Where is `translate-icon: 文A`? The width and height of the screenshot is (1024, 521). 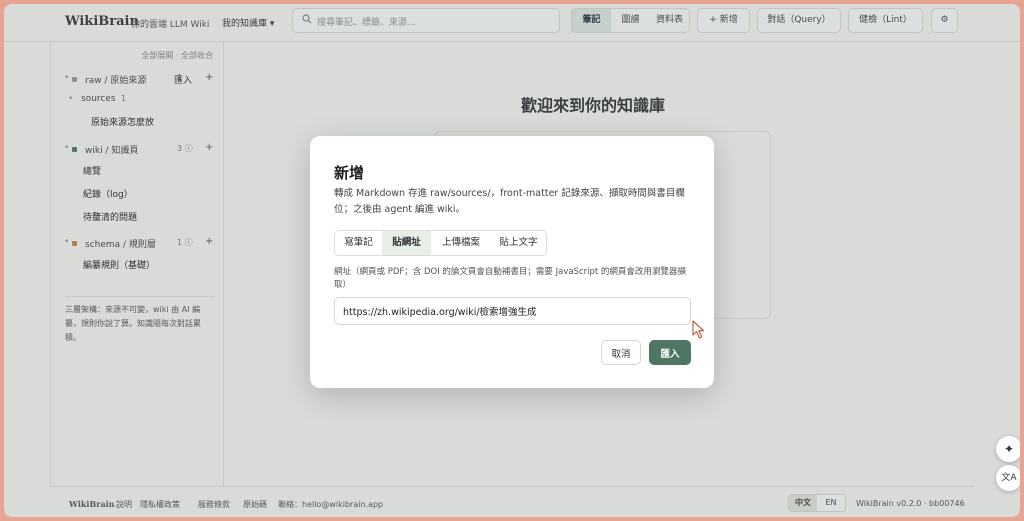
translate-icon: 文A is located at coordinates (1009, 478).